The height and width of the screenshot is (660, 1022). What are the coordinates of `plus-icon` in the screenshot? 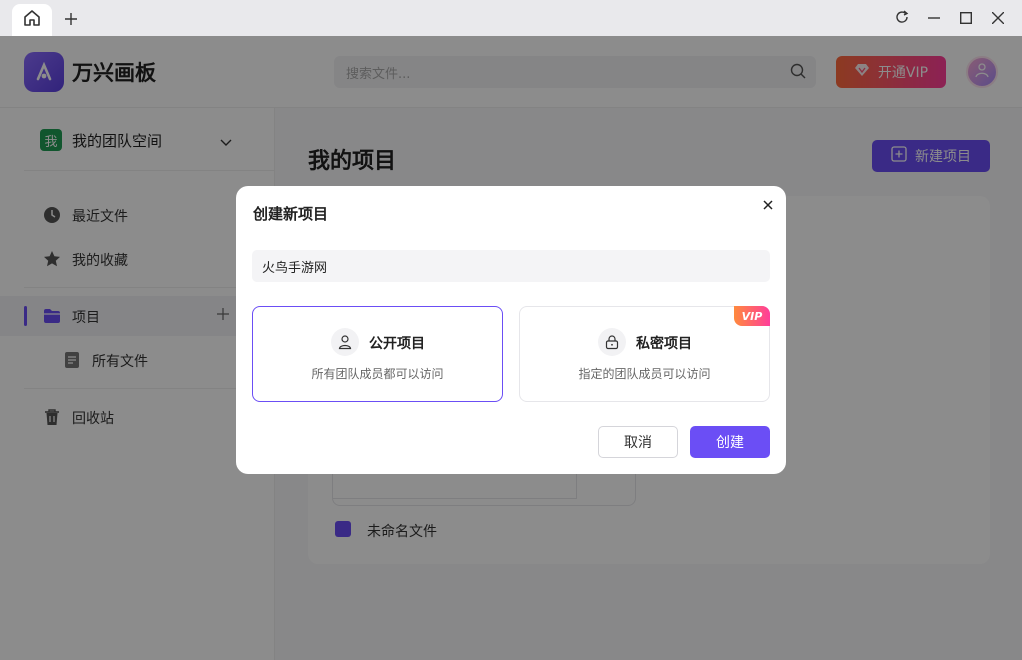 It's located at (71, 19).